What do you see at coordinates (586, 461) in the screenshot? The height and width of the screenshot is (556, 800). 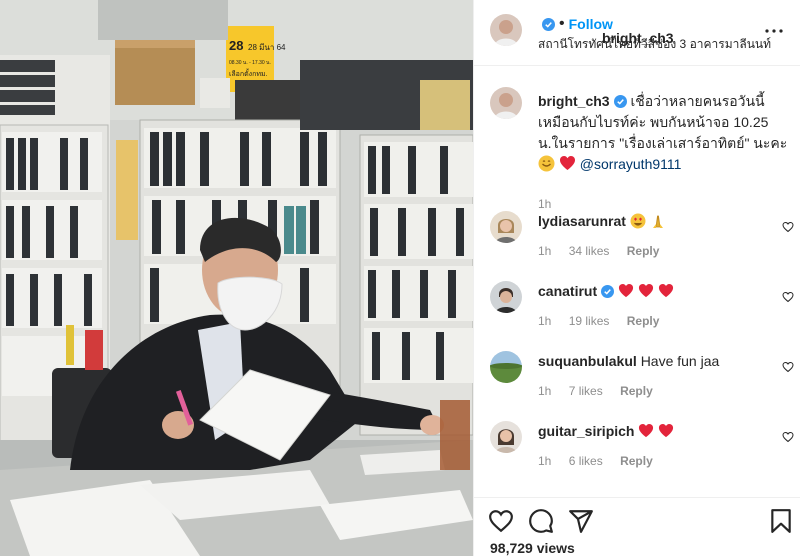 I see `comment-likes: 6 likes` at bounding box center [586, 461].